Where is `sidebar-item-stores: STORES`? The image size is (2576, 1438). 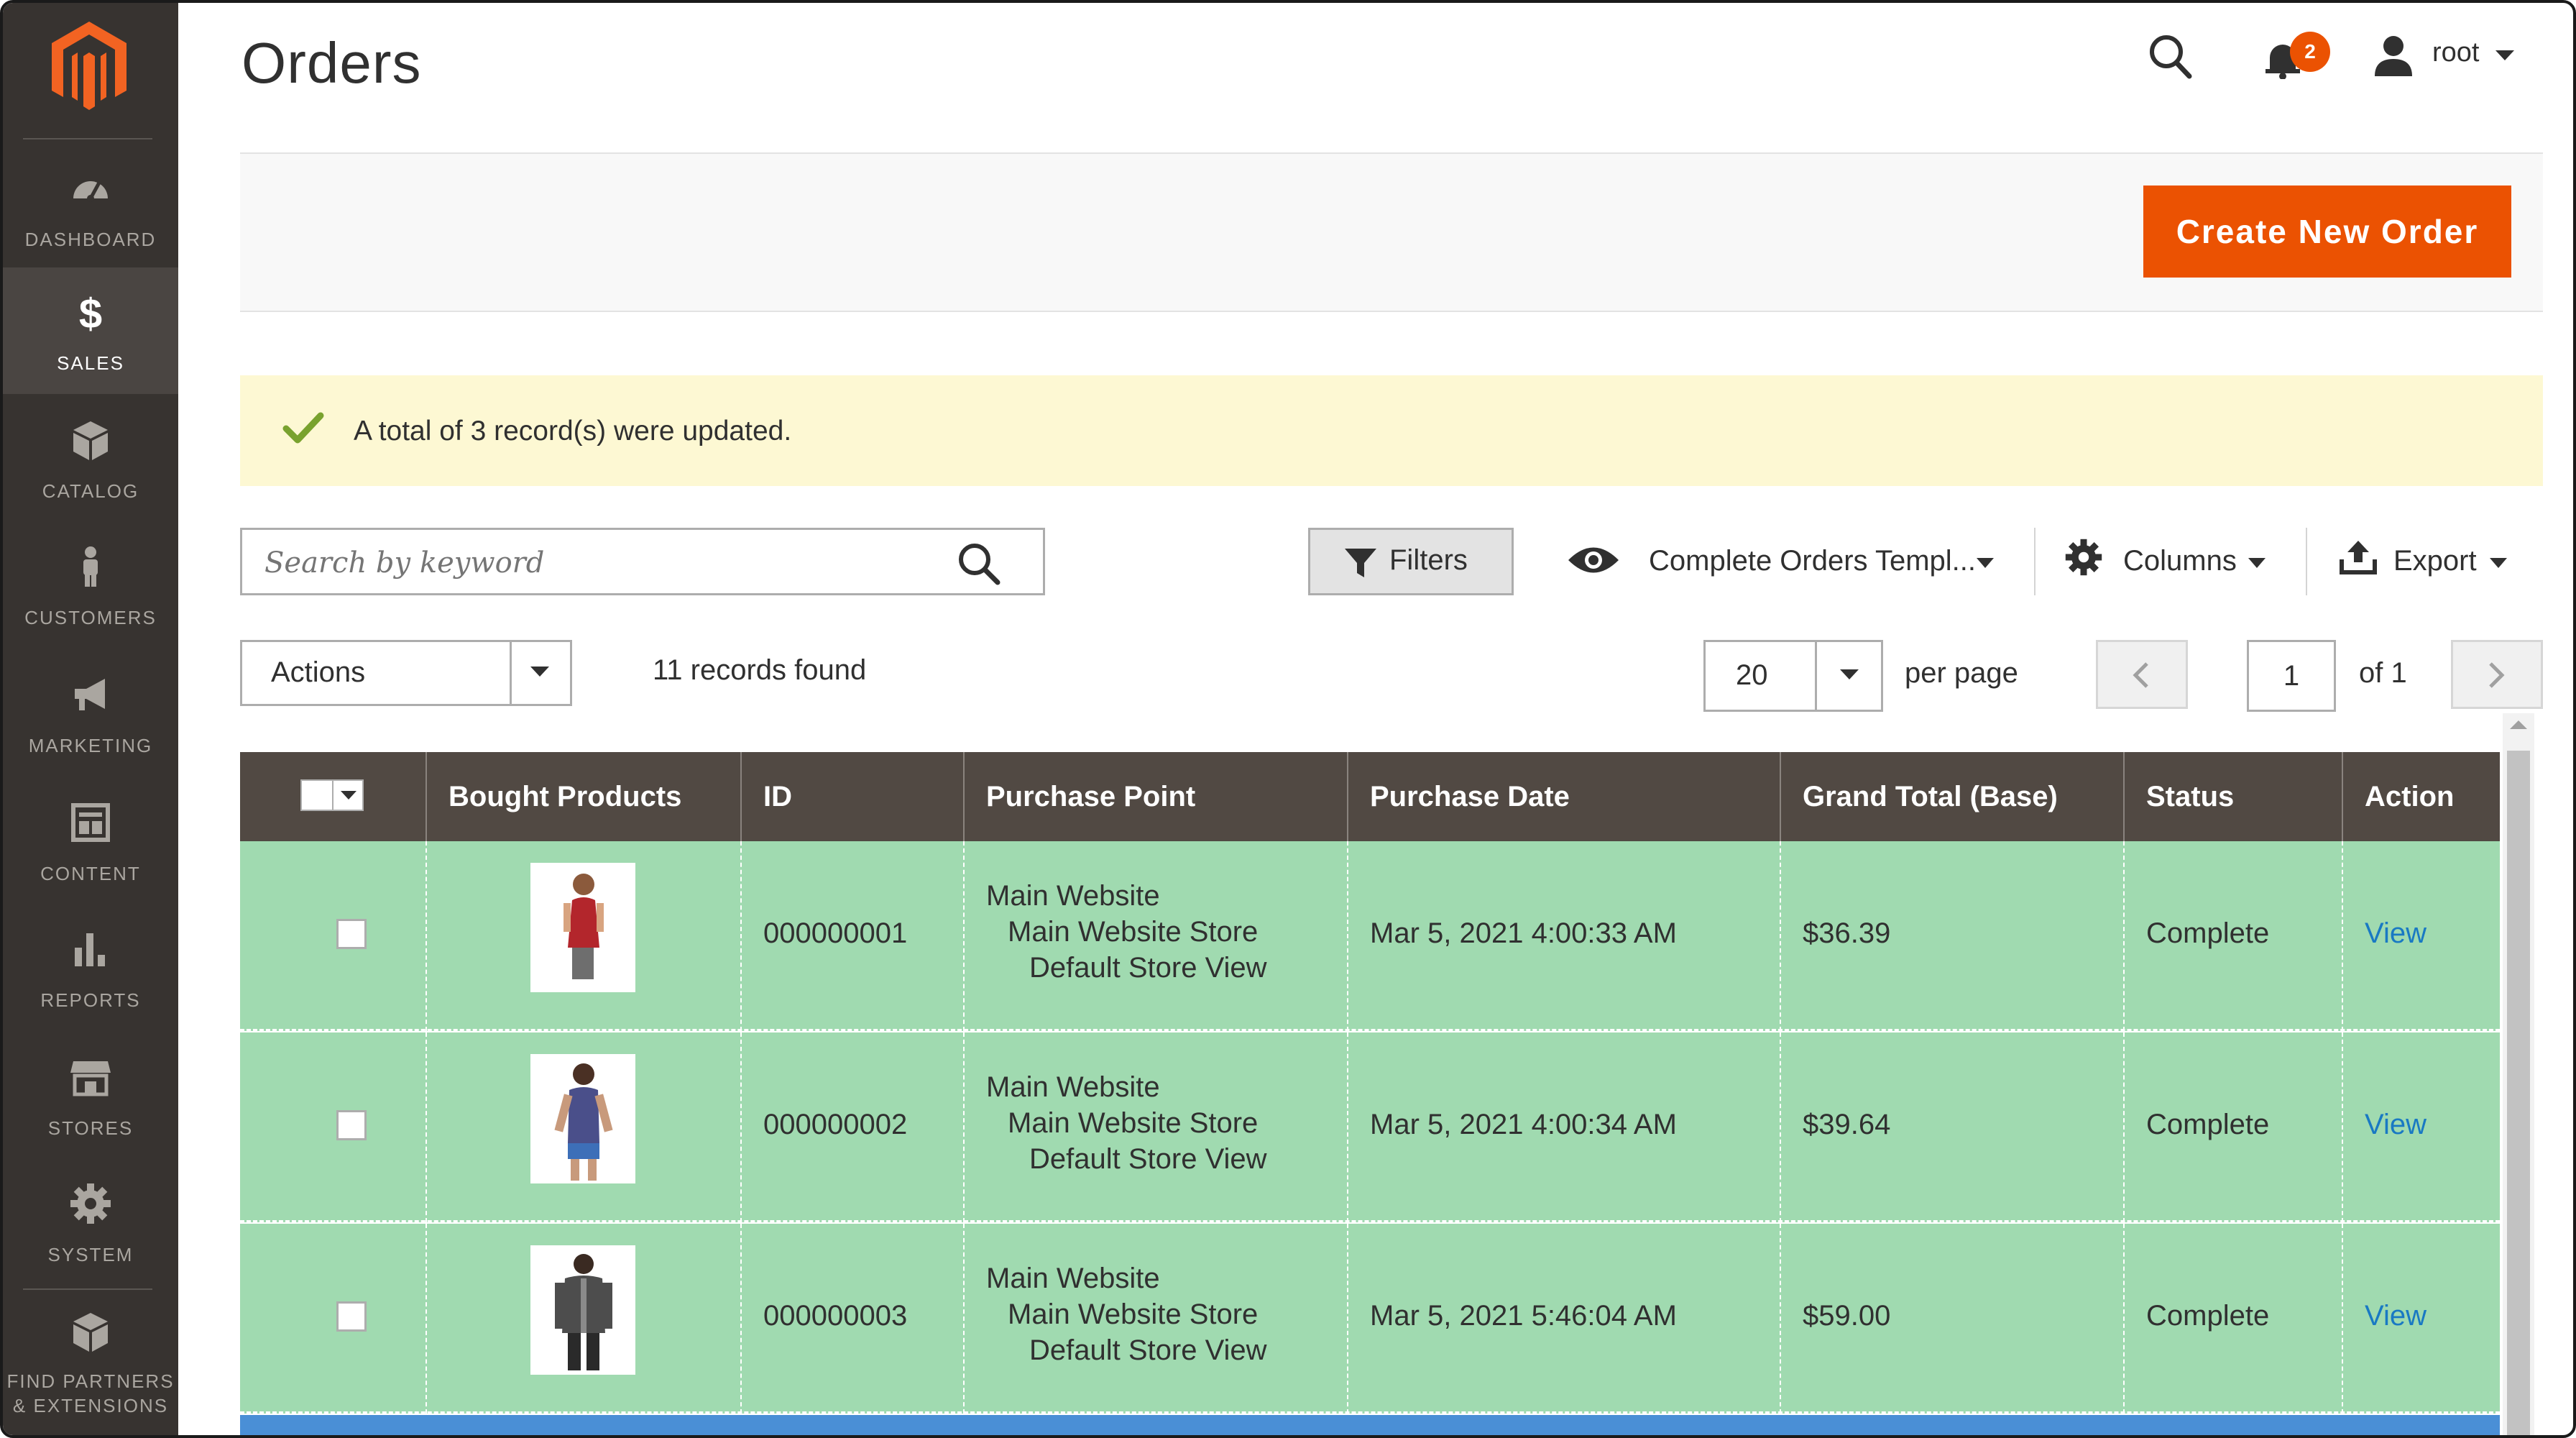 sidebar-item-stores: STORES is located at coordinates (90, 1095).